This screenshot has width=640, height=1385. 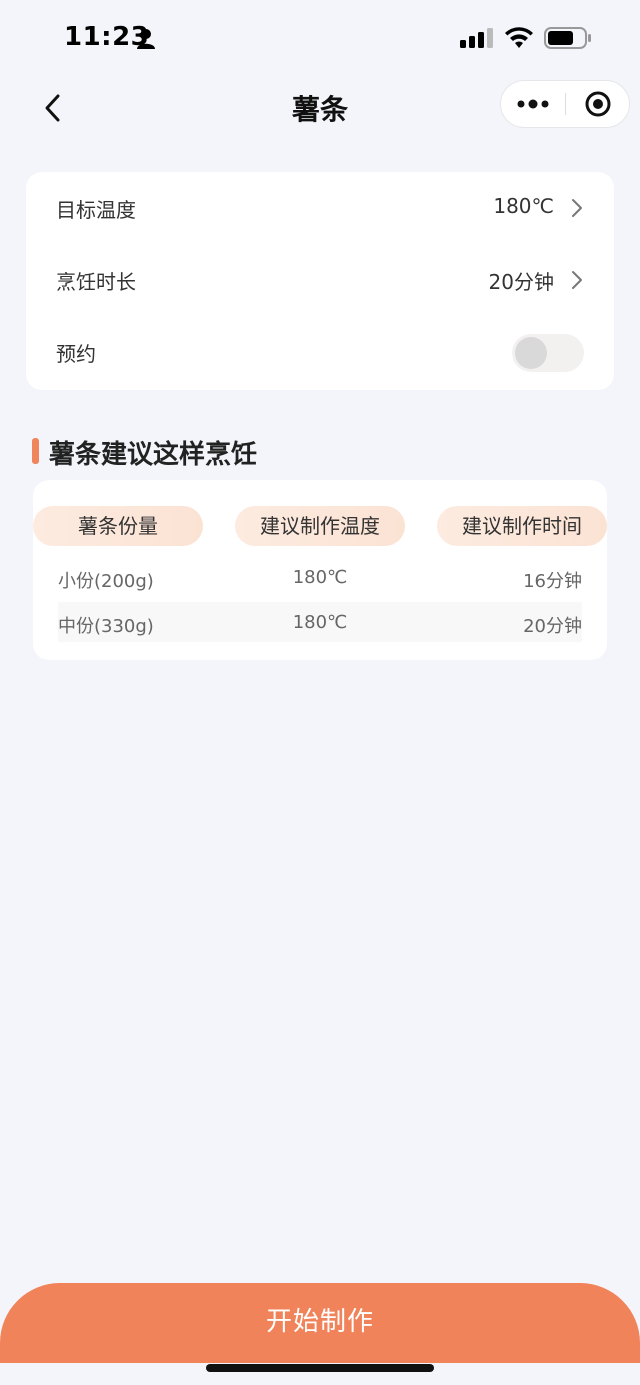 I want to click on battery-icon, so click(x=567, y=38).